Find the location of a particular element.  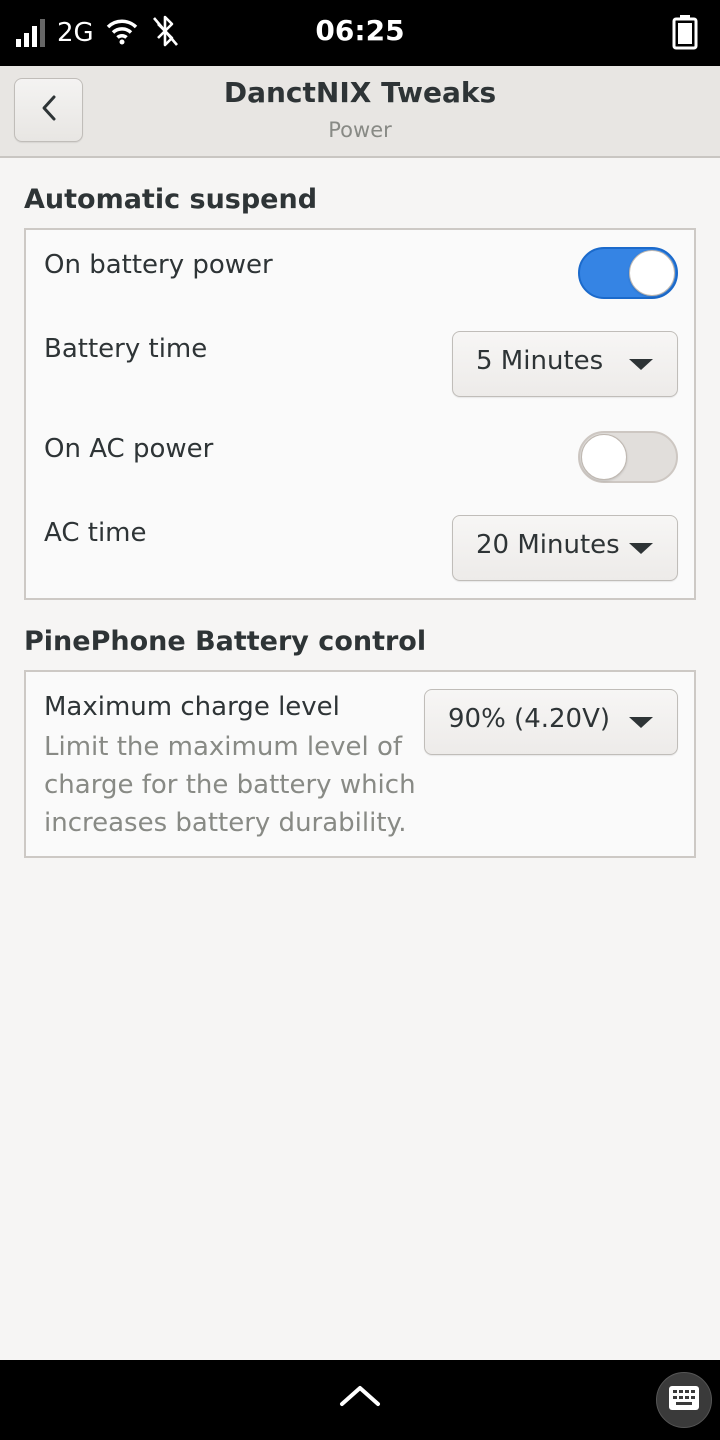

ac-time-dropdown: 20 Minutes is located at coordinates (565, 548).